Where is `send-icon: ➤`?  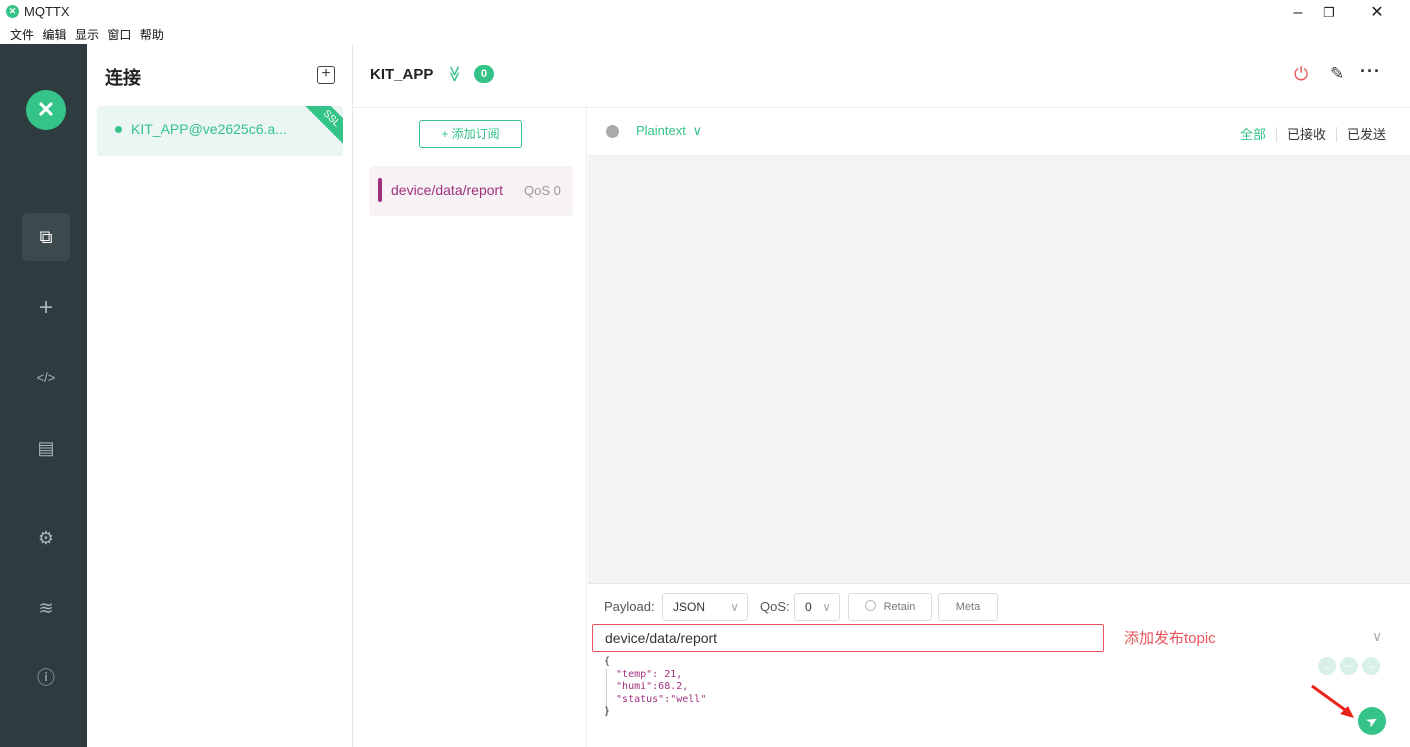
send-icon: ➤ is located at coordinates (1372, 721).